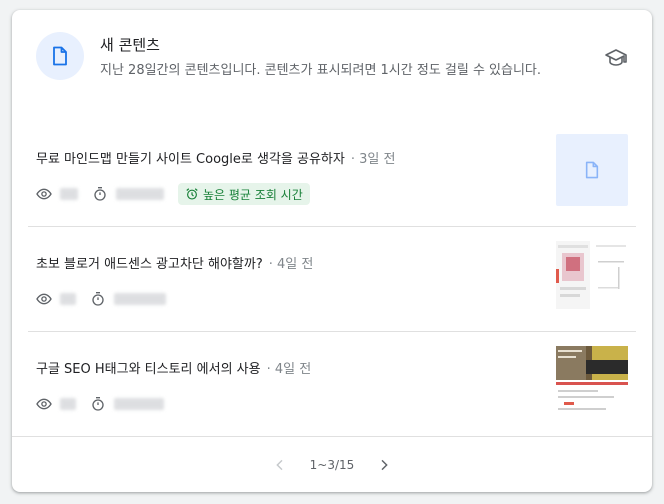 The image size is (664, 504). Describe the element at coordinates (173, 194) in the screenshot. I see `content-metrics: 높은 평균 조회 시간` at that location.